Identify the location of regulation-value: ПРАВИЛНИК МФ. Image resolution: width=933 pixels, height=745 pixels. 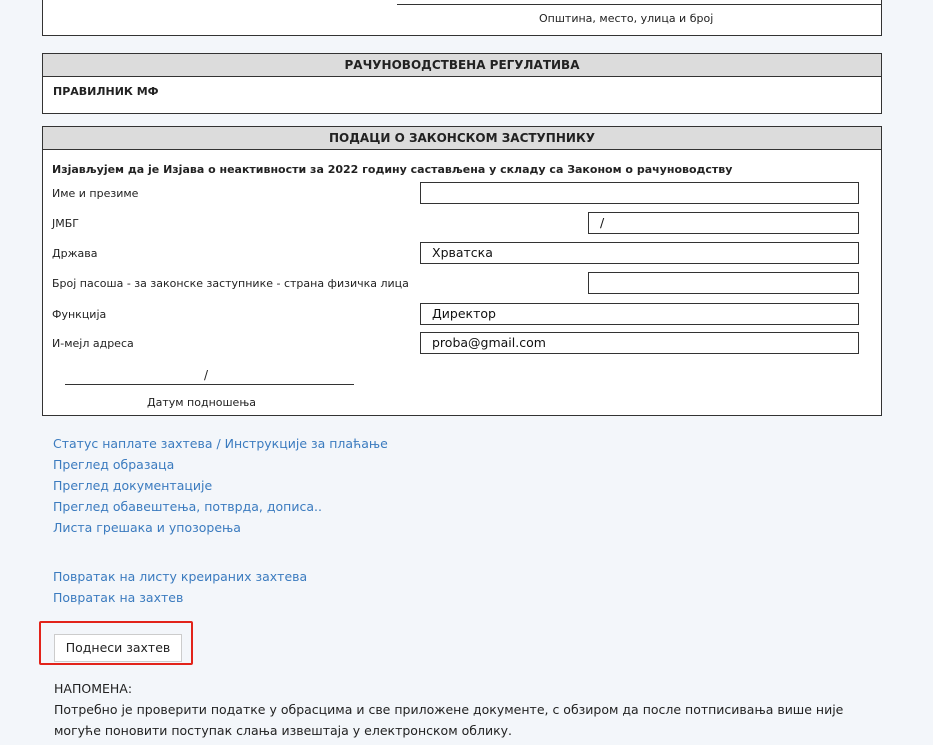
(106, 91).